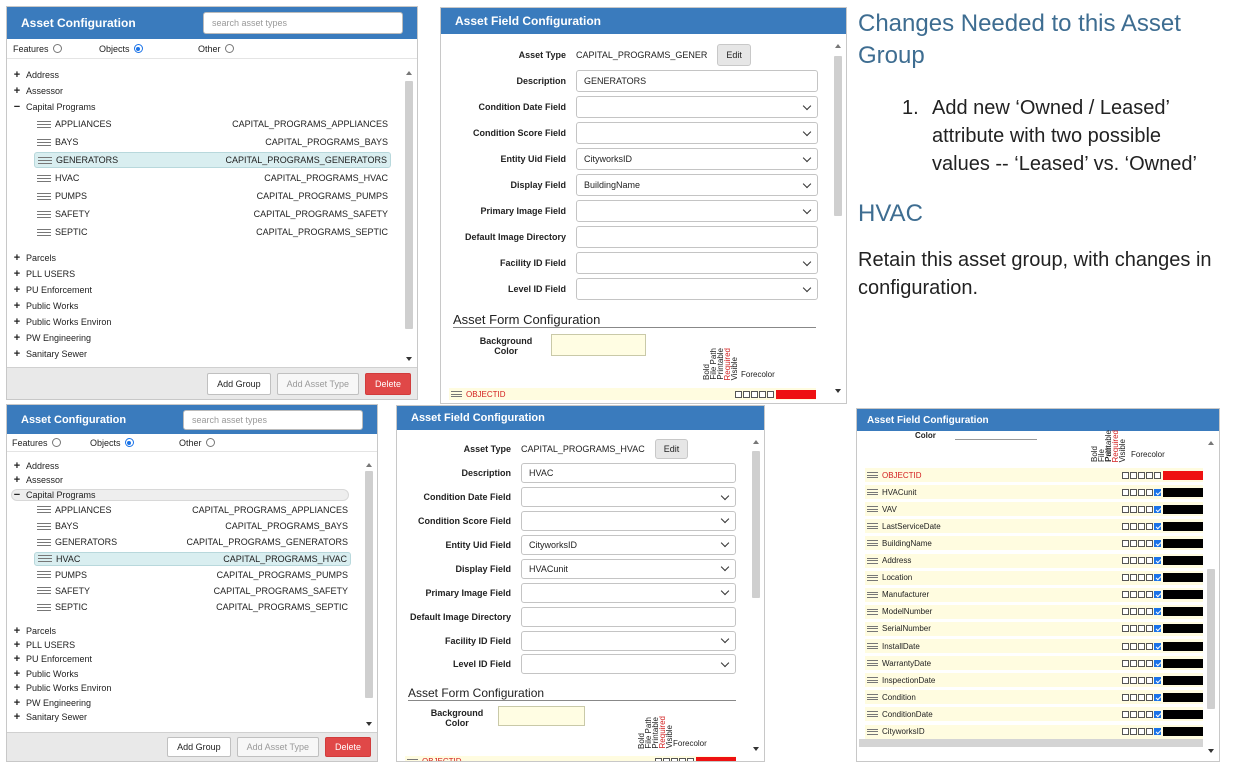 The image size is (1247, 765). Describe the element at coordinates (34, 631) in the screenshot. I see `tree-node: + Parcels` at that location.